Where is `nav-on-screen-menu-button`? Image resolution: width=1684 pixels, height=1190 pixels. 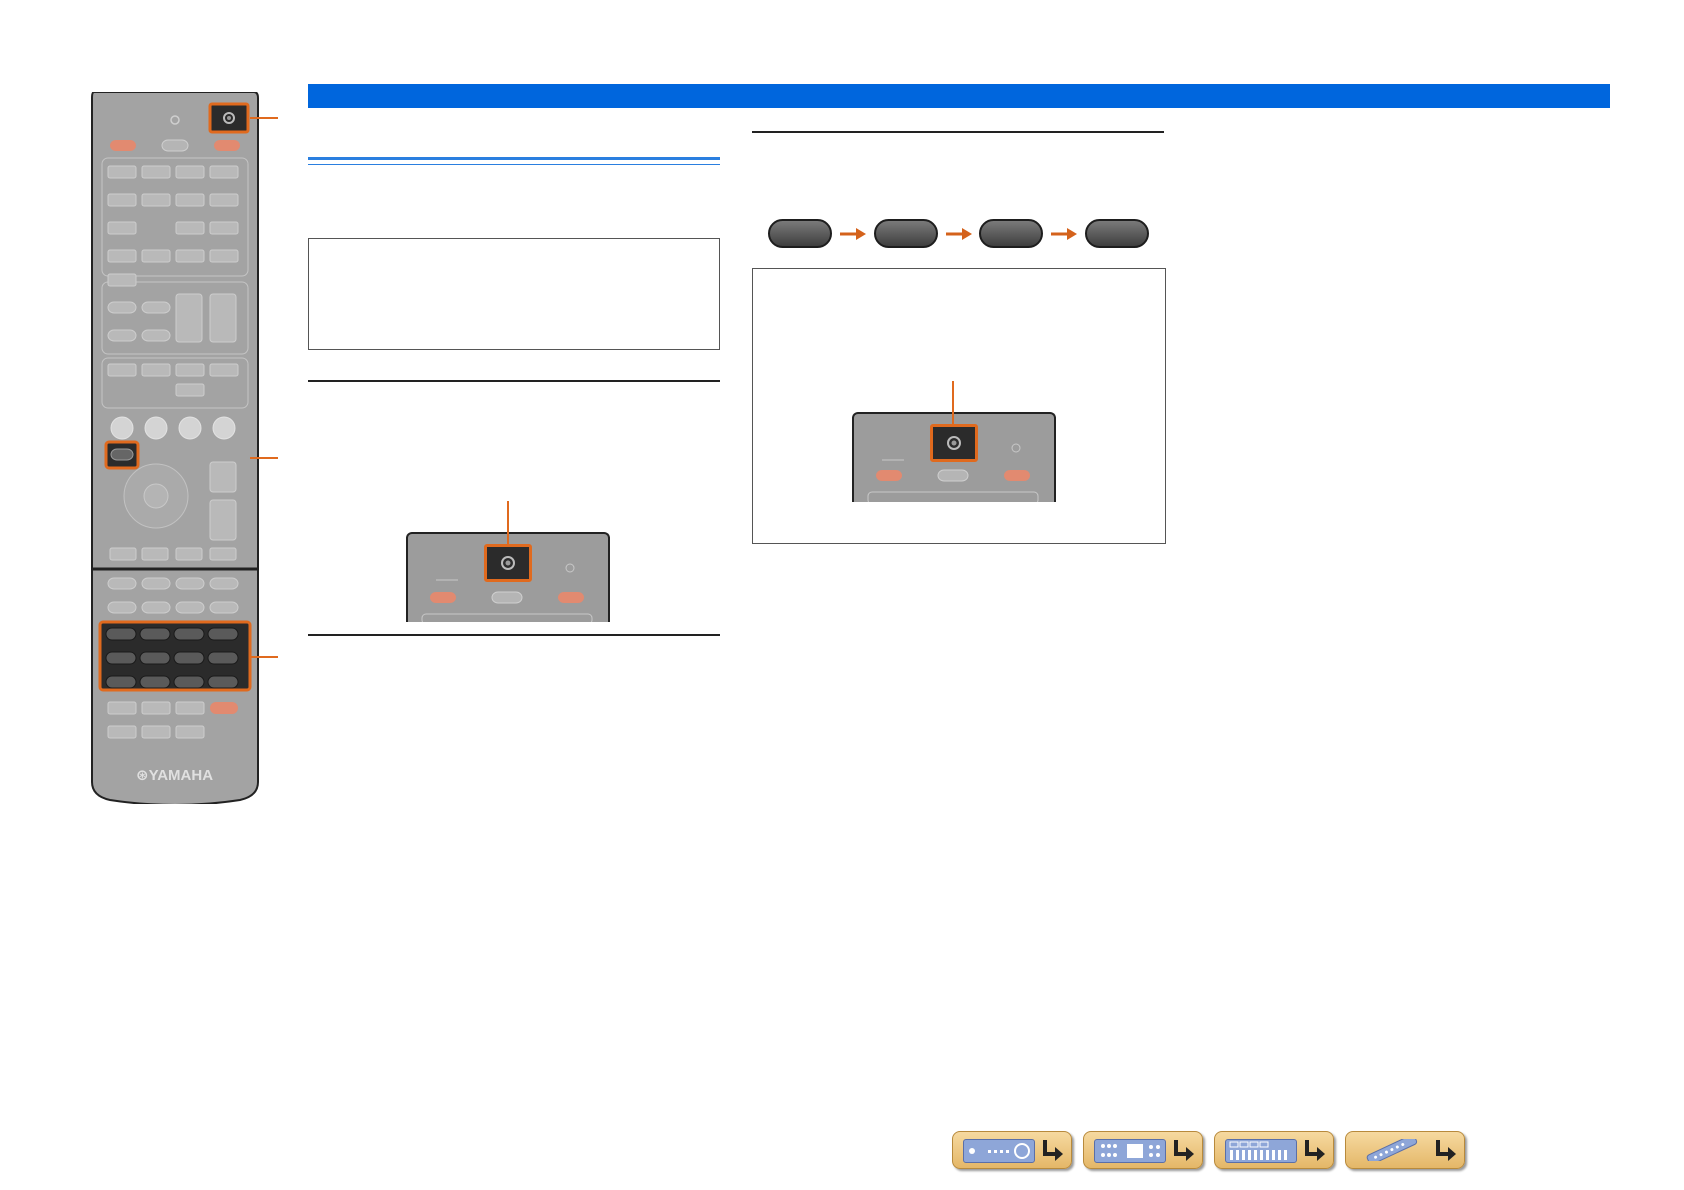 nav-on-screen-menu-button is located at coordinates (1274, 1150).